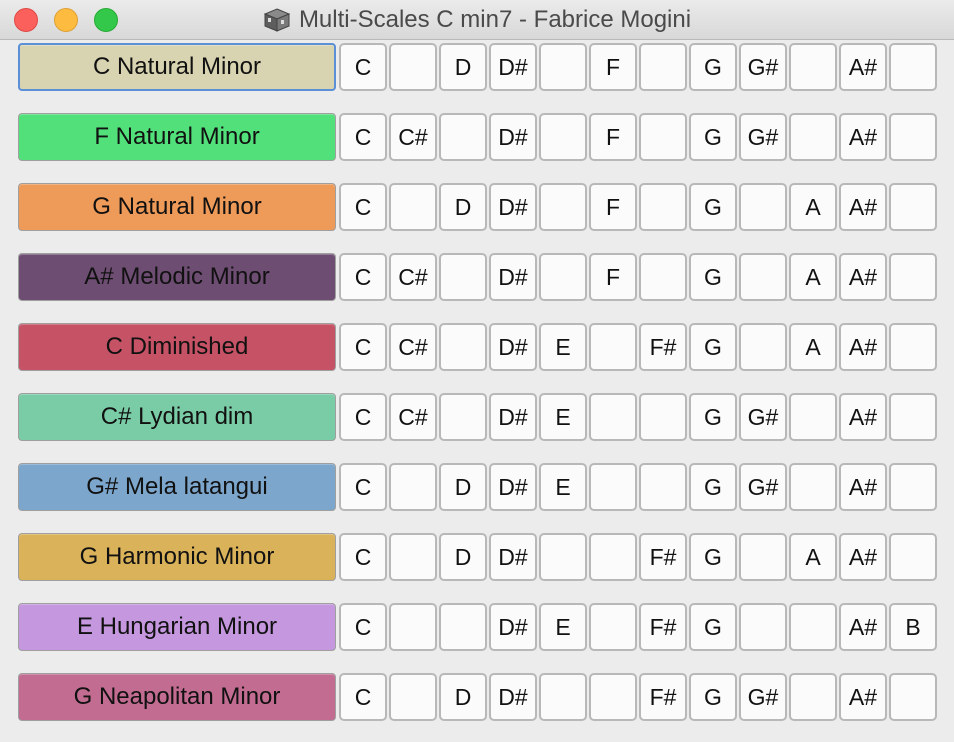 This screenshot has width=954, height=742. What do you see at coordinates (177, 67) in the screenshot?
I see `scale-button: C Natural Minor` at bounding box center [177, 67].